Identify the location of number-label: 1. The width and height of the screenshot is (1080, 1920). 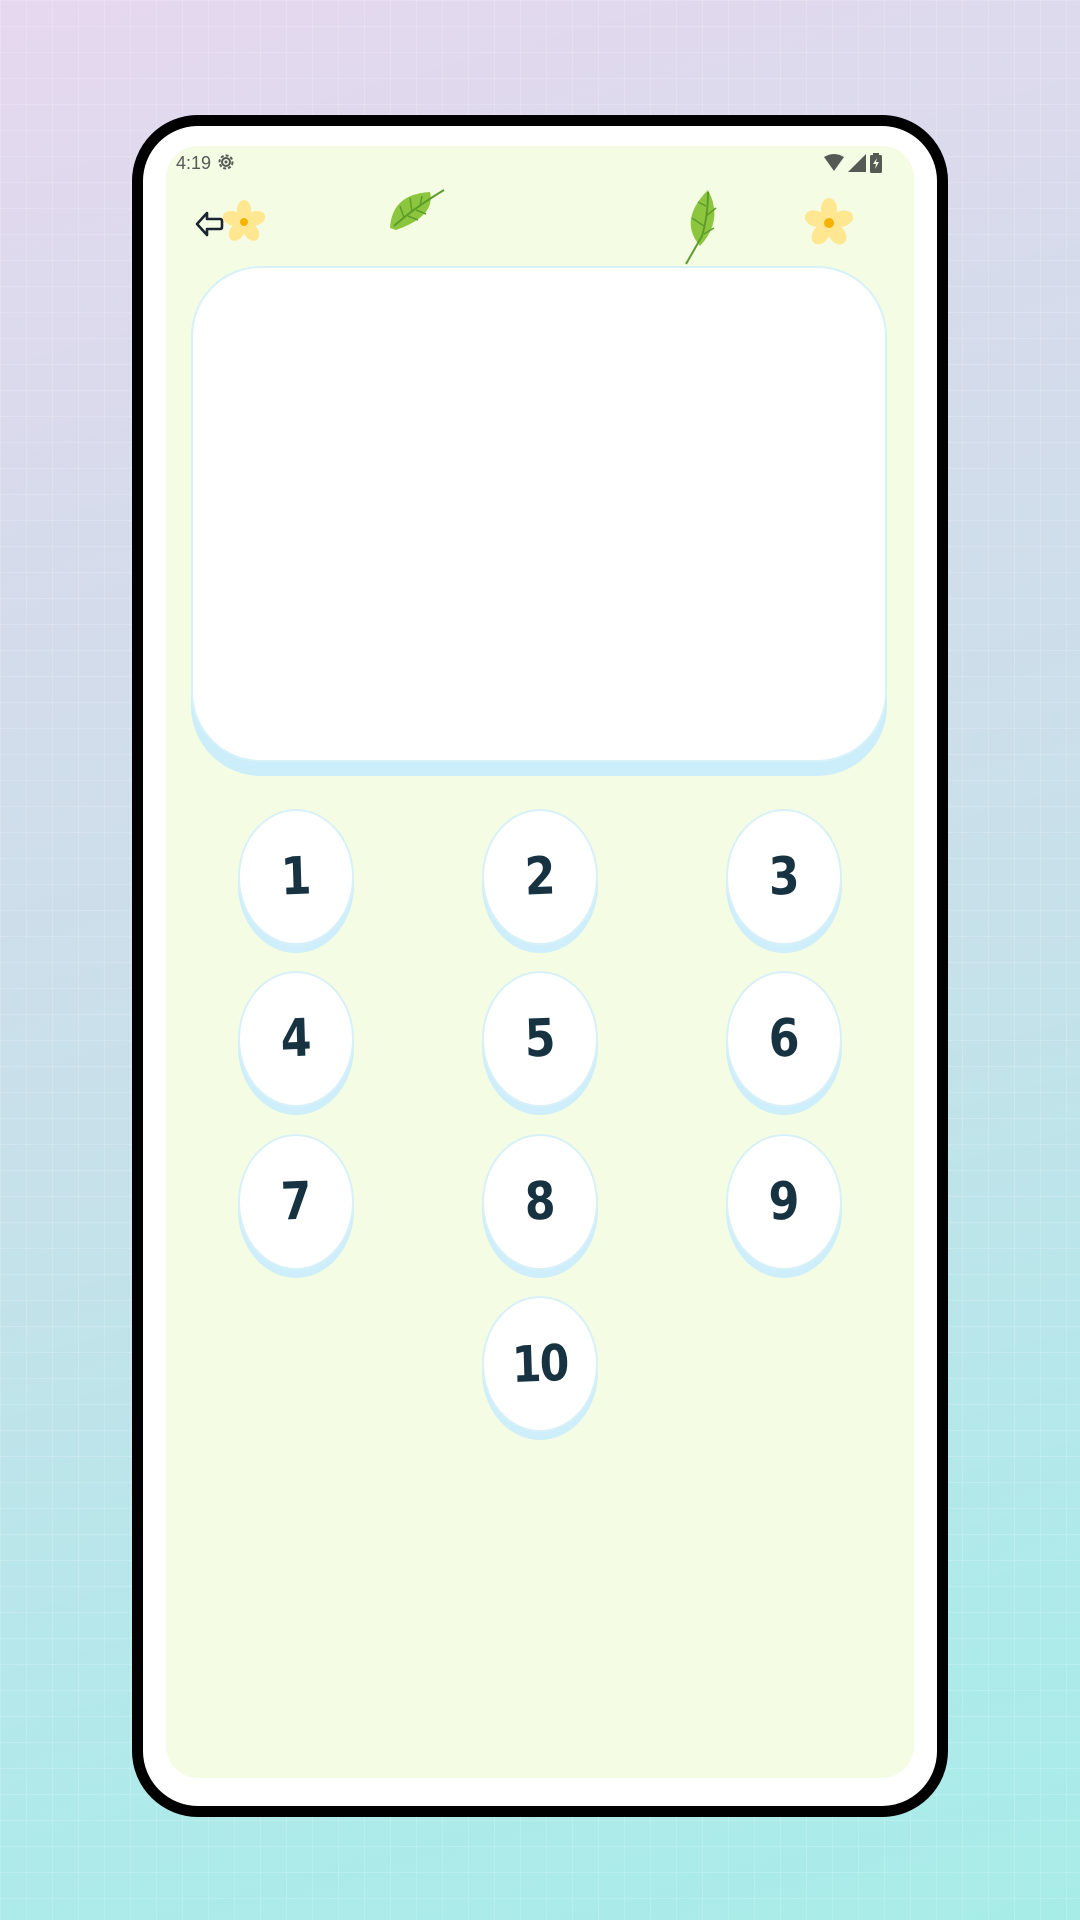
(296, 877).